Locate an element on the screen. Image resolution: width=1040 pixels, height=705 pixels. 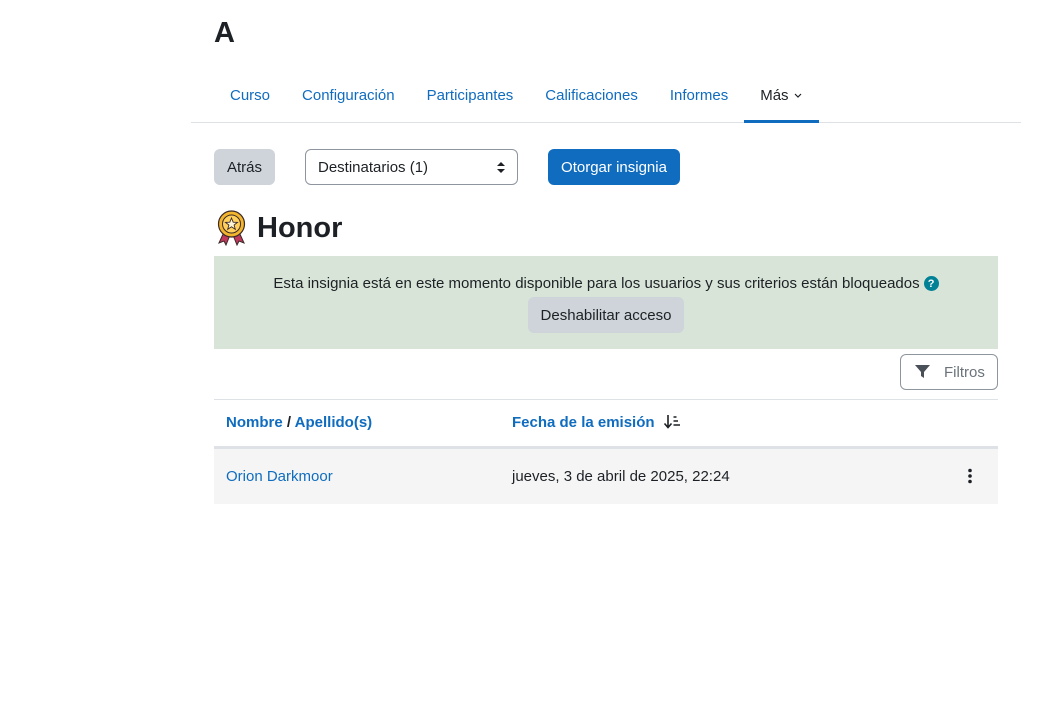
badge-heading: Honor is located at coordinates (279, 228).